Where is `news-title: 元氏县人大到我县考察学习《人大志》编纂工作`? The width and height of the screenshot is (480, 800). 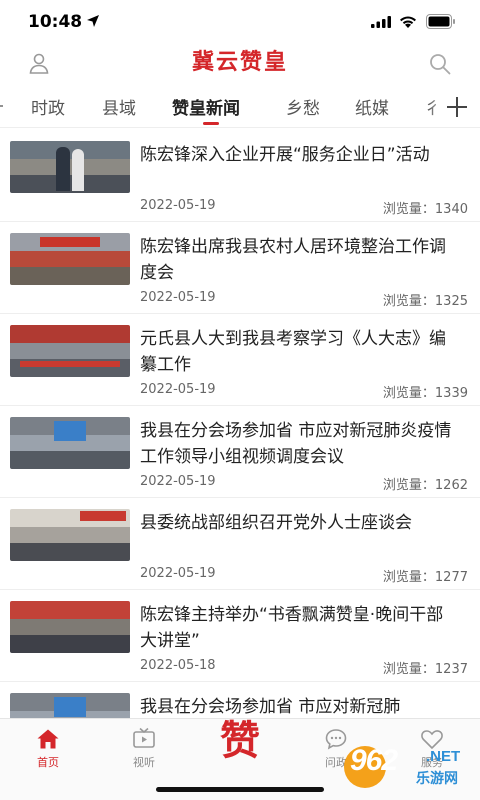 news-title: 元氏县人大到我县考察学习《人大志》编纂工作 is located at coordinates (293, 352).